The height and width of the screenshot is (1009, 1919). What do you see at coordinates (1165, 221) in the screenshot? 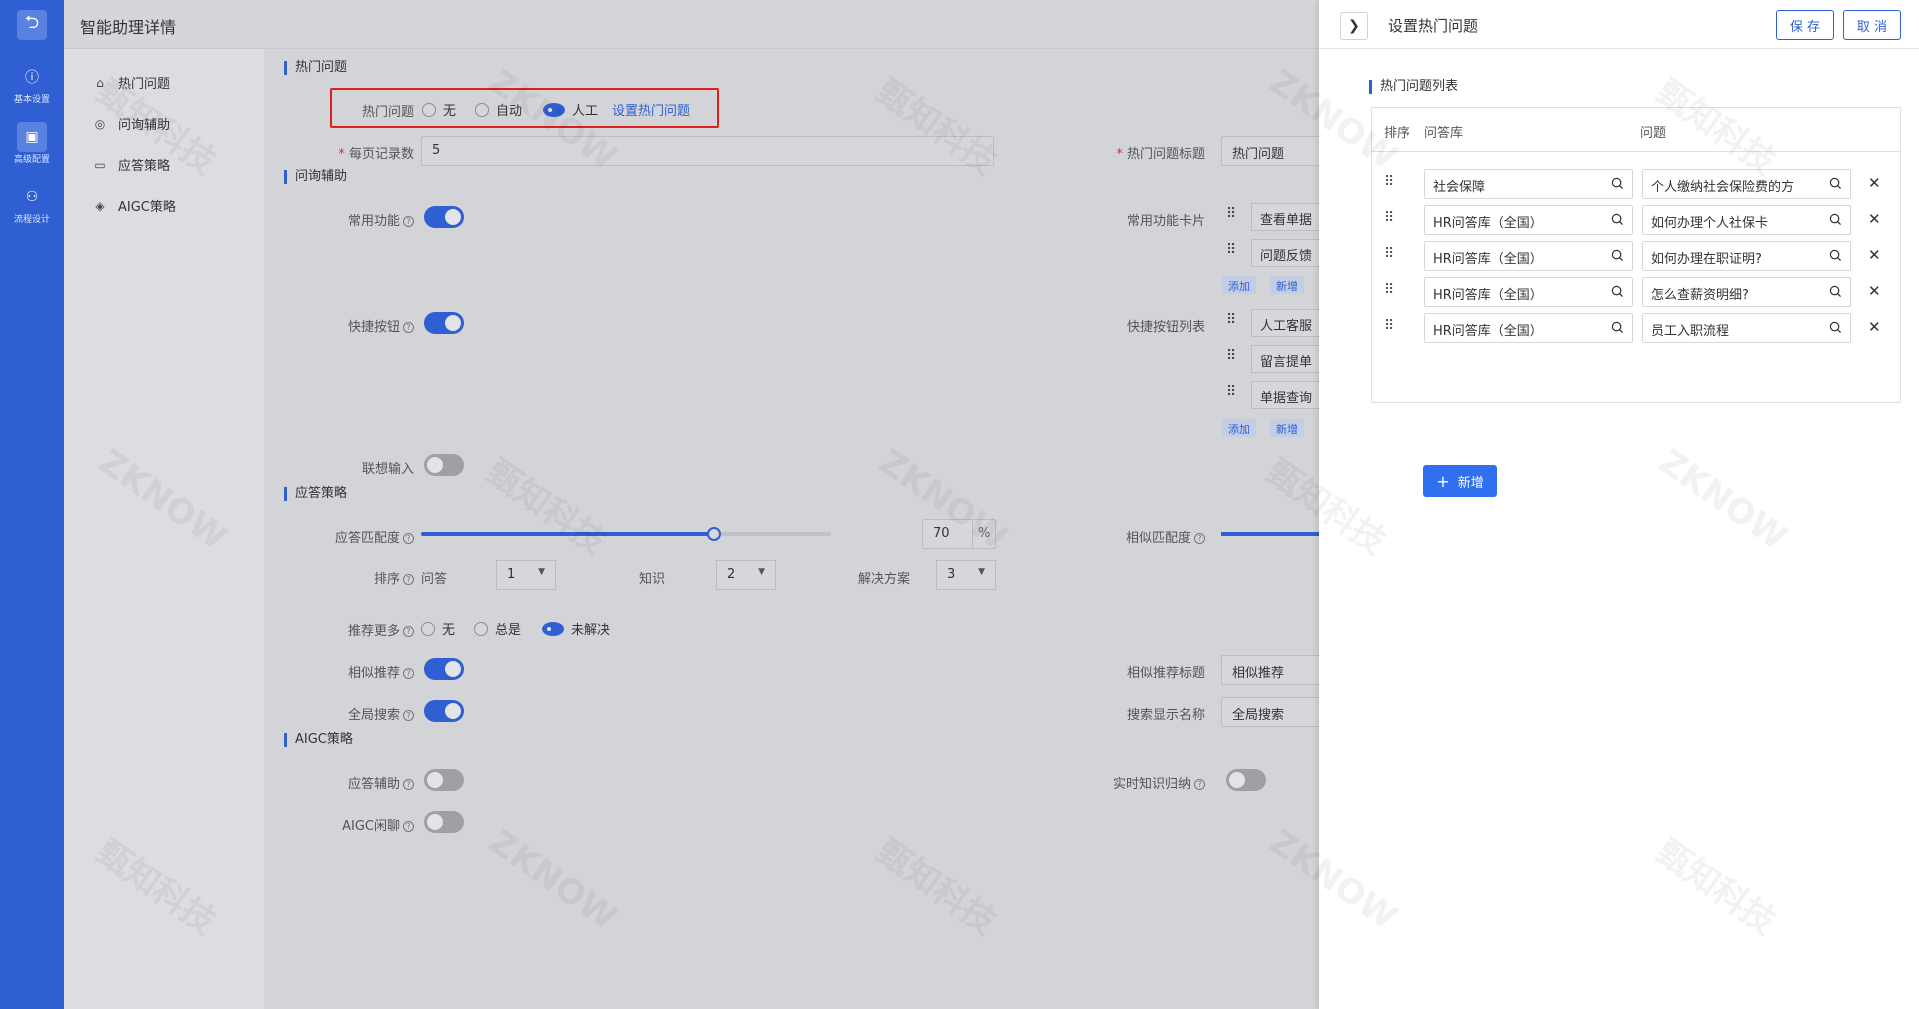
I see `cards-label: 常用功能卡片` at bounding box center [1165, 221].